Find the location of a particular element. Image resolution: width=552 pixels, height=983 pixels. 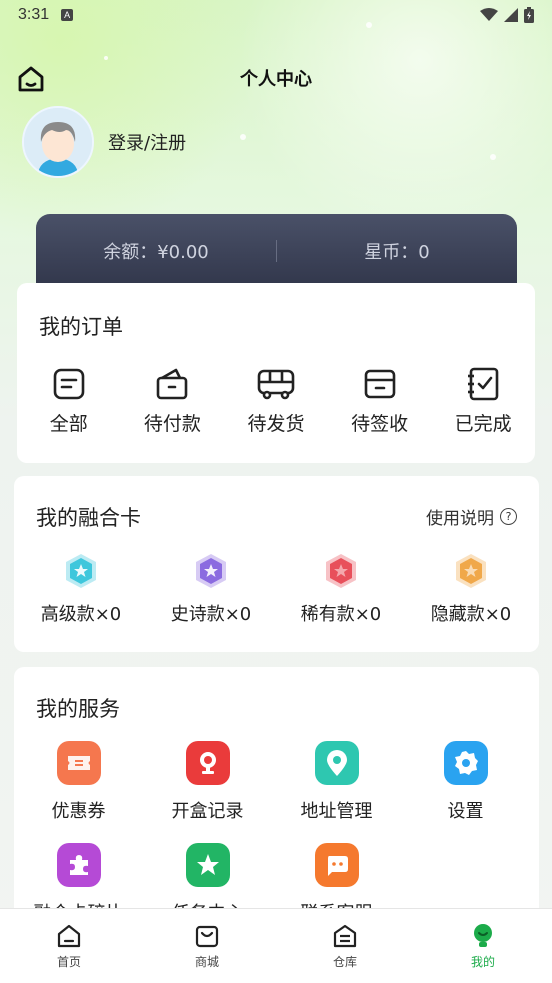

status-bar: 3:31 A is located at coordinates (276, 15).